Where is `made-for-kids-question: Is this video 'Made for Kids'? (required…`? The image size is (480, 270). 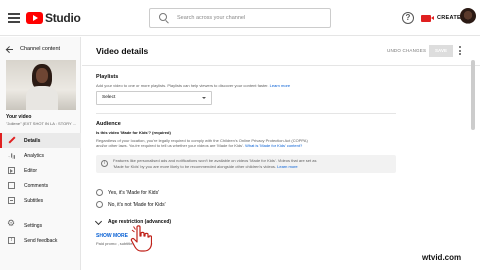 made-for-kids-question: Is this video 'Made for Kids'? (required… is located at coordinates (133, 132).